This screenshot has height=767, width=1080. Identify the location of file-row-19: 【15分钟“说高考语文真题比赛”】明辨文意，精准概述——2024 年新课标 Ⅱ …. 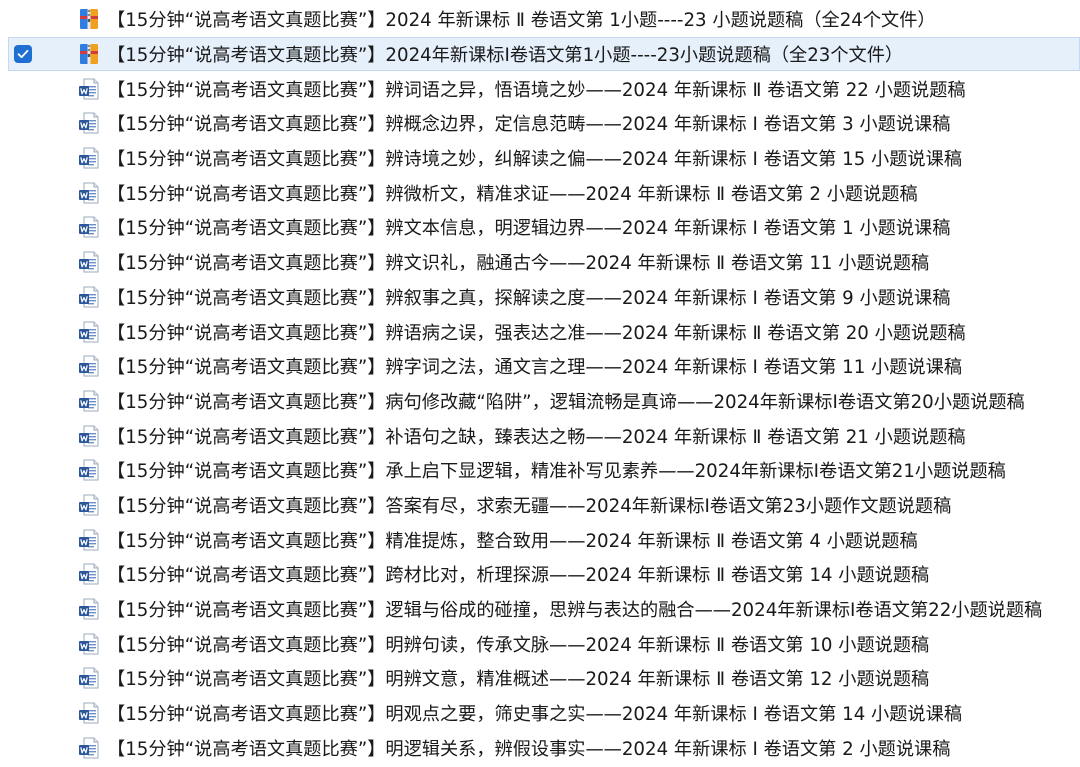
(540, 678).